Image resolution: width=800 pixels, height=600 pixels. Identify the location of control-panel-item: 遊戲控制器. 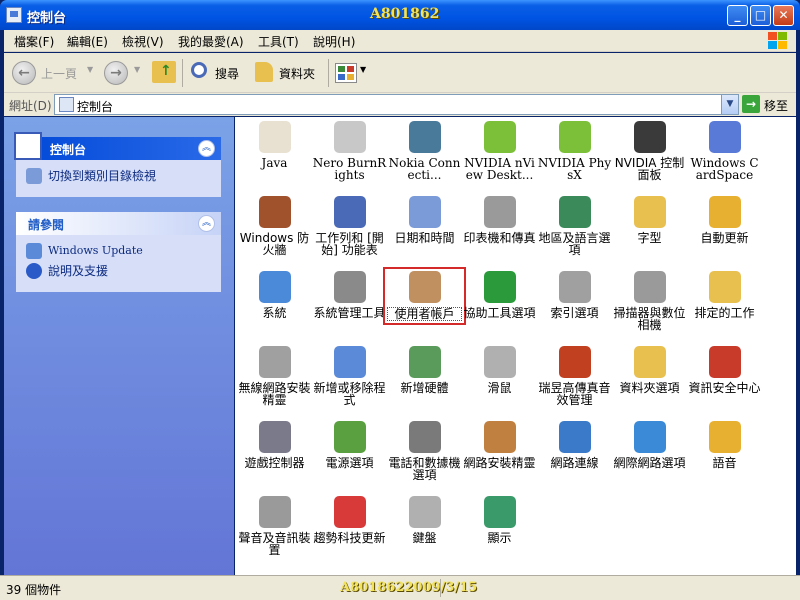
(274, 445).